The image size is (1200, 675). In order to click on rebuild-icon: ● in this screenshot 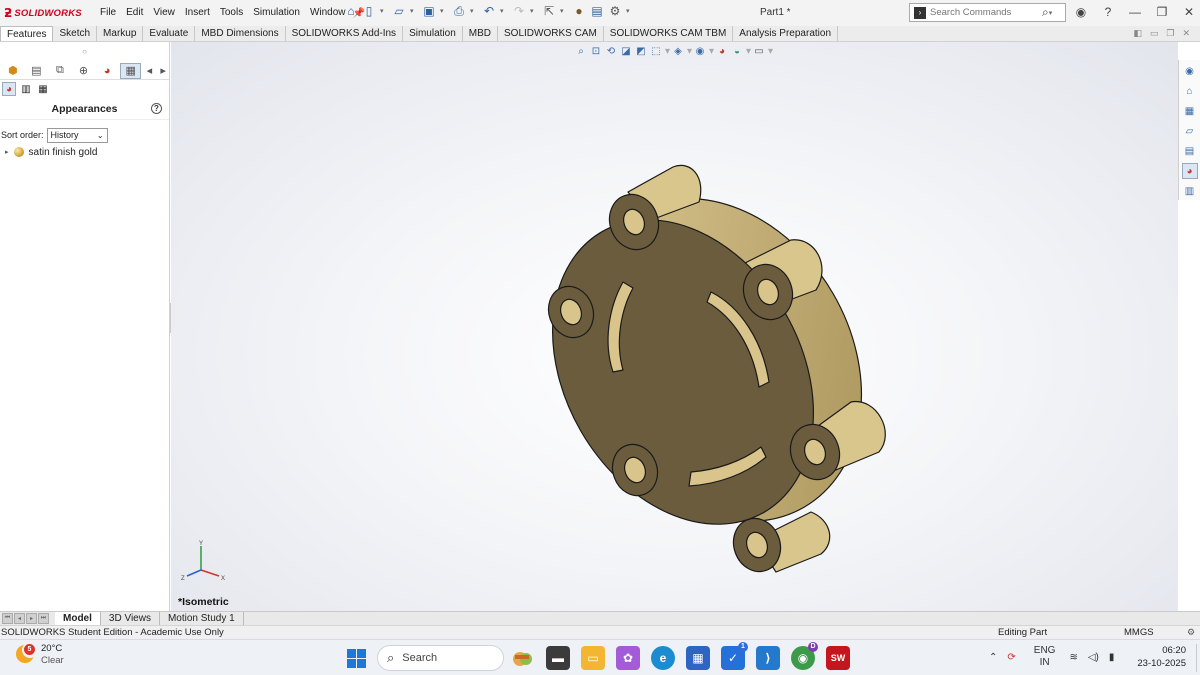, I will do `click(579, 11)`.